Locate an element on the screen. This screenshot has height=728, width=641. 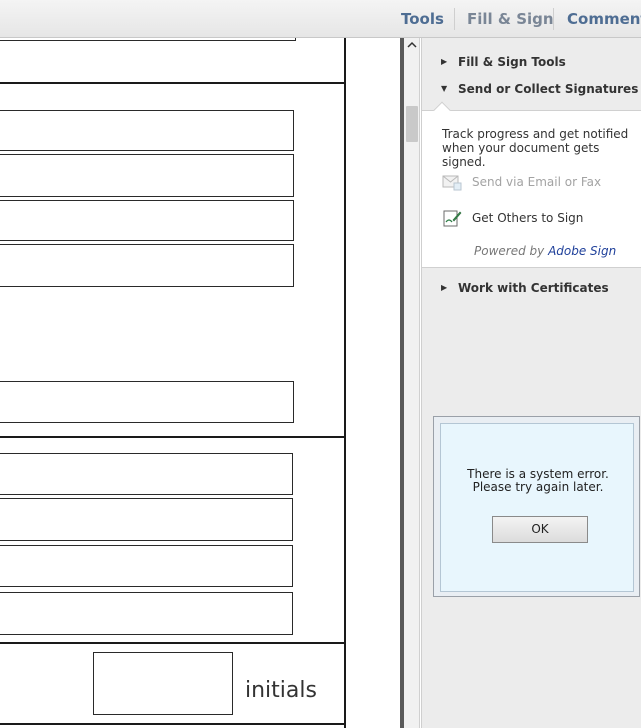
triangle-down-icon: ▼ is located at coordinates (444, 88).